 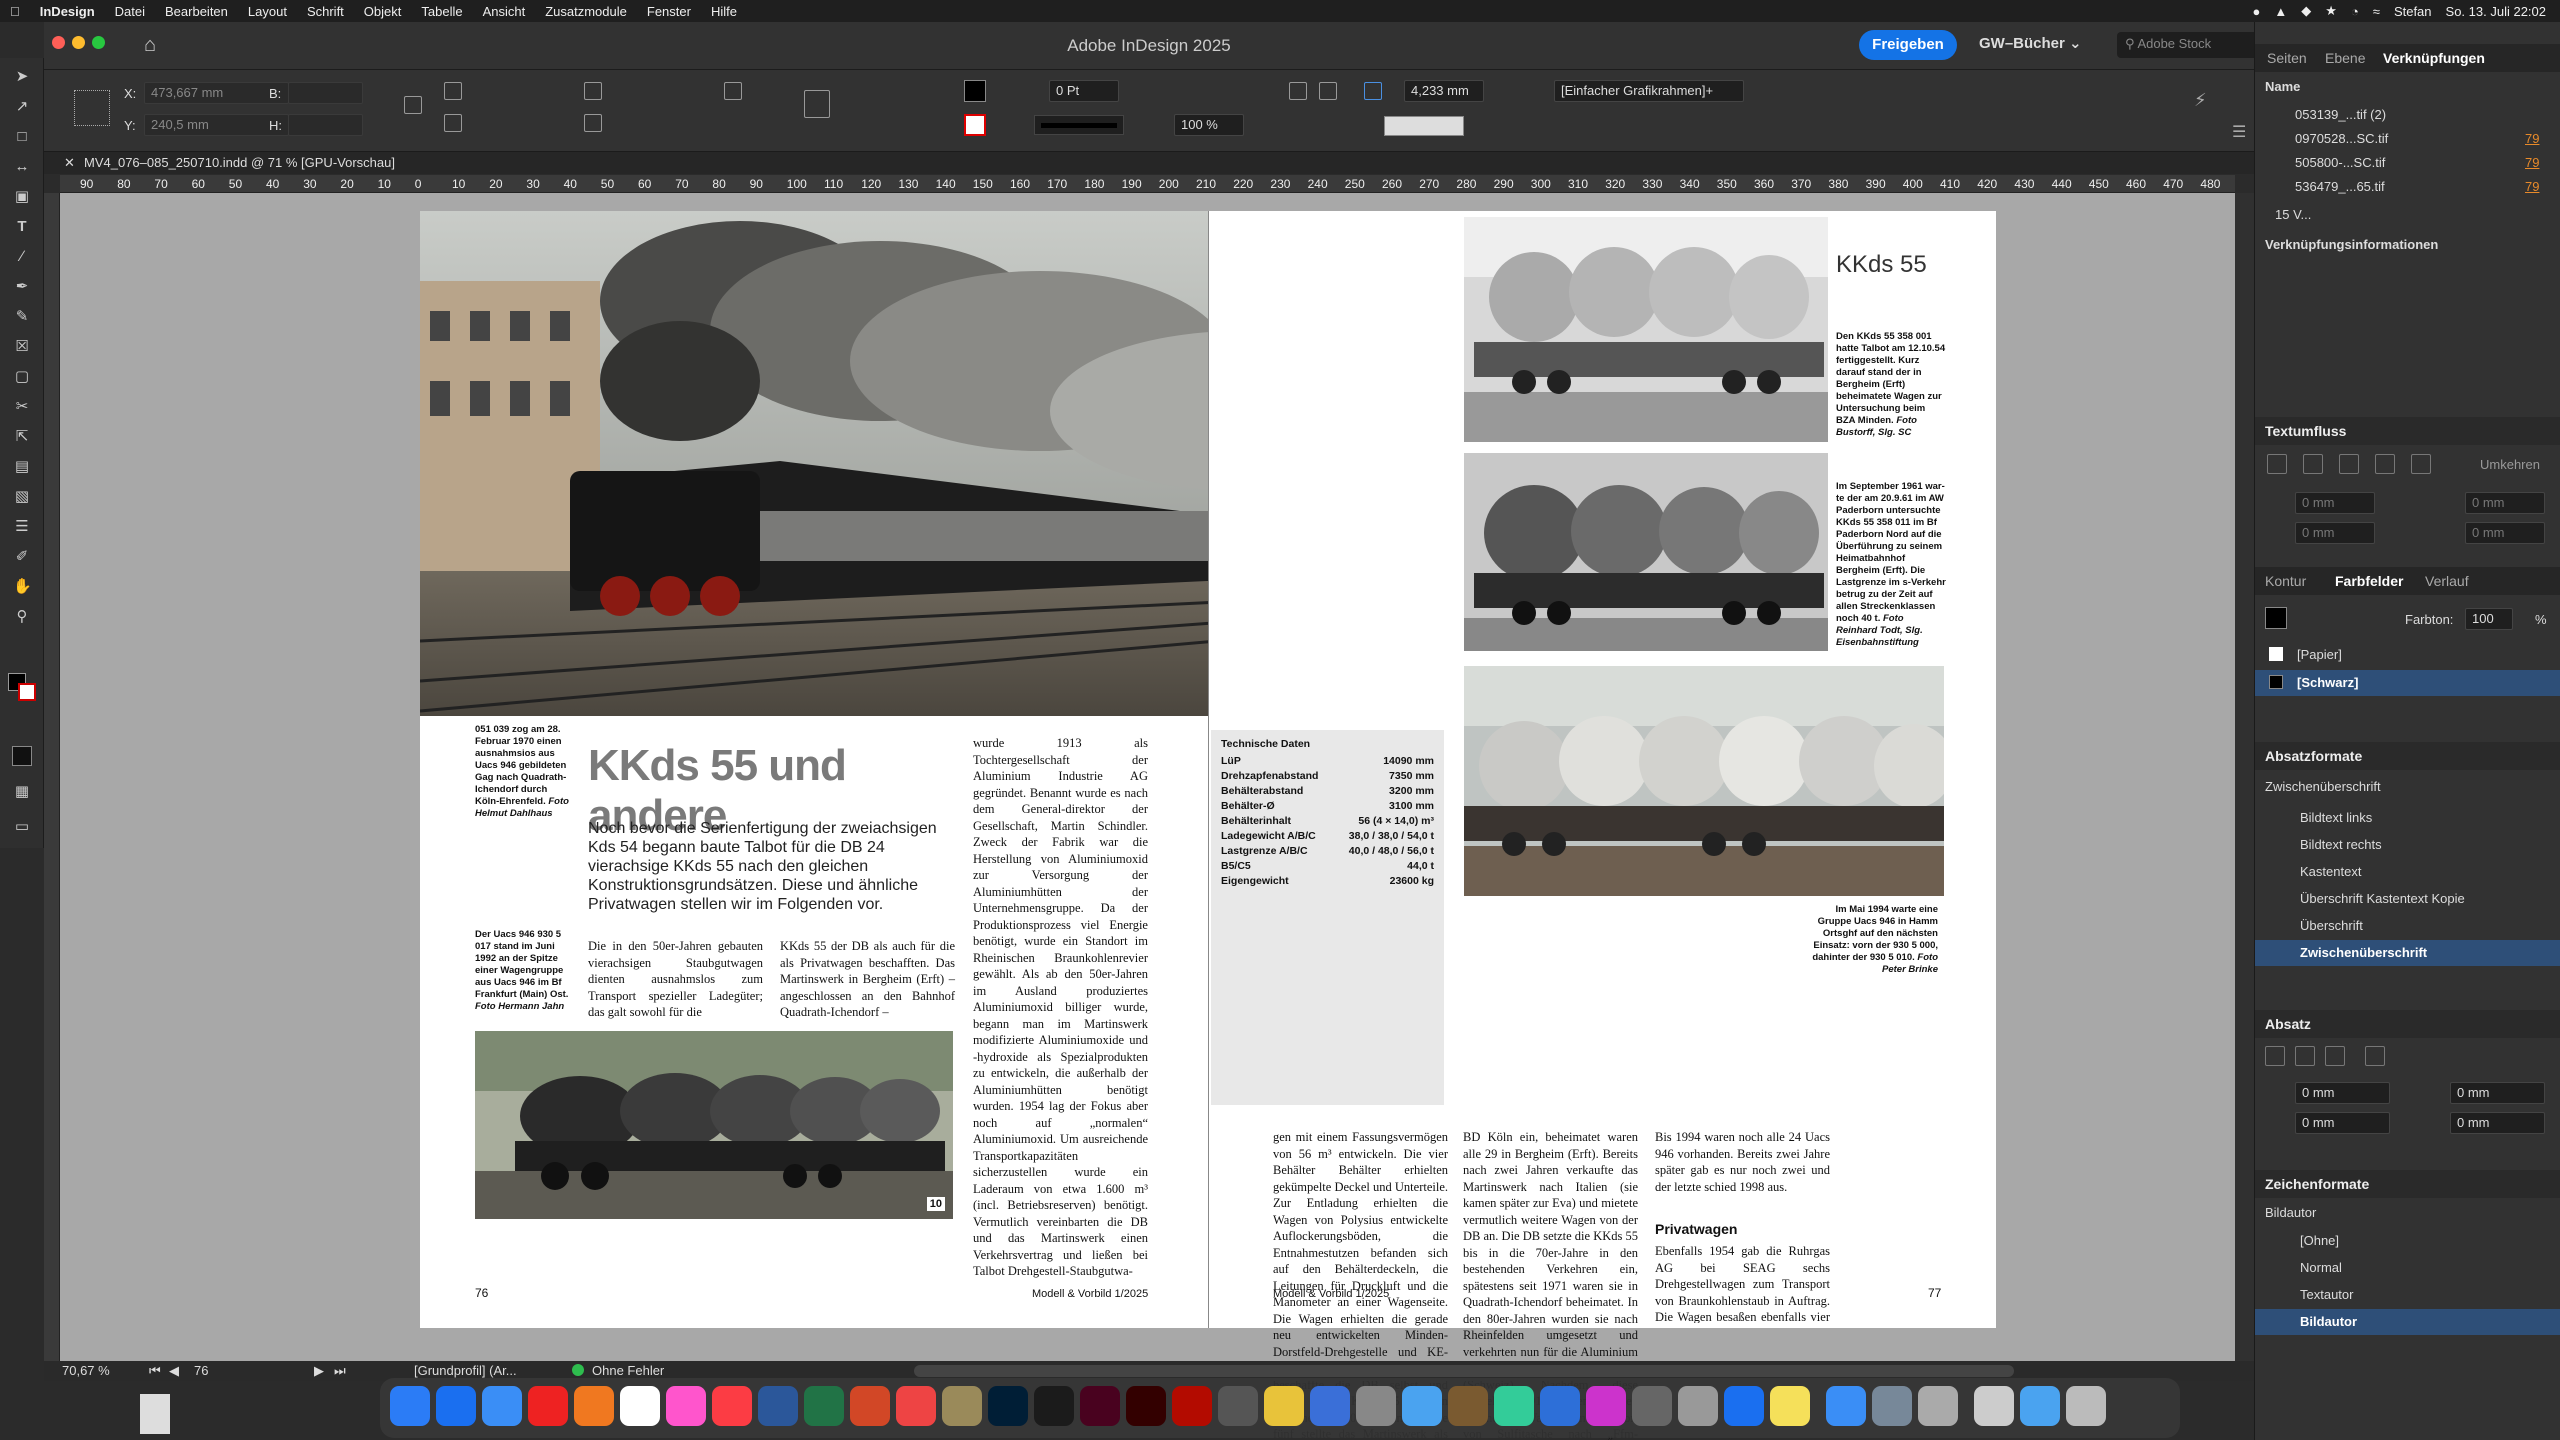 What do you see at coordinates (2342, 1093) in the screenshot?
I see `left-indent-field: 0 mm` at bounding box center [2342, 1093].